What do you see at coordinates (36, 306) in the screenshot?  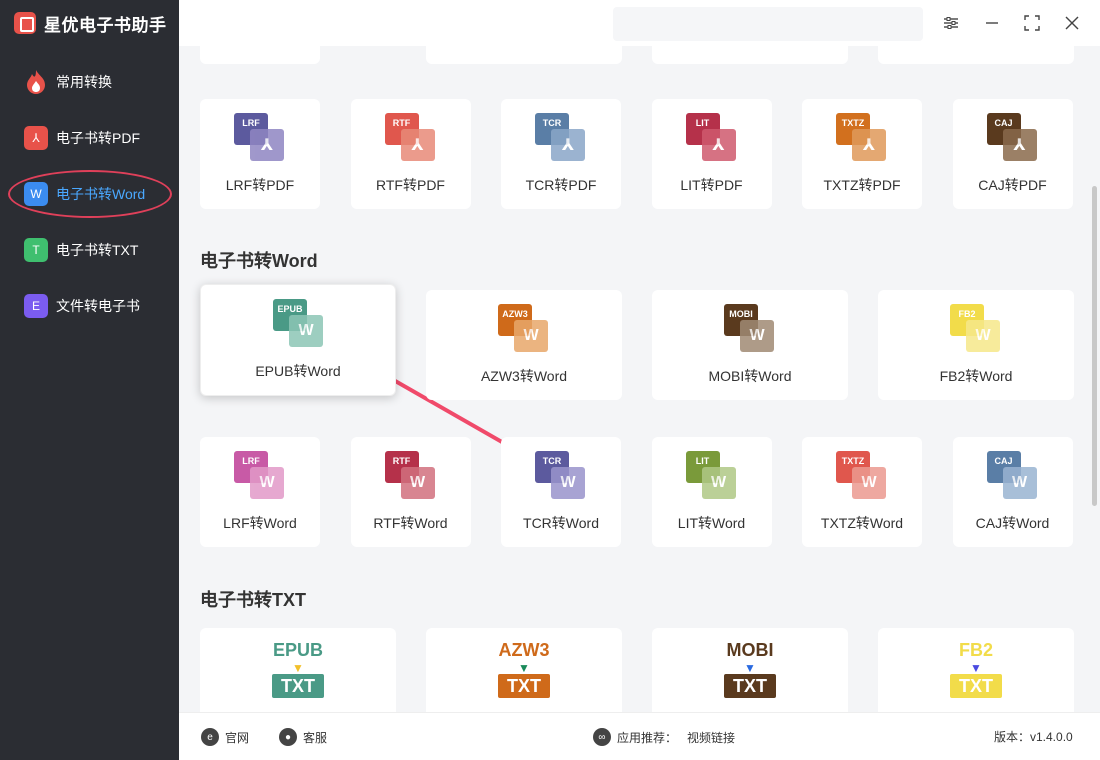 I see `ebook-icon: E` at bounding box center [36, 306].